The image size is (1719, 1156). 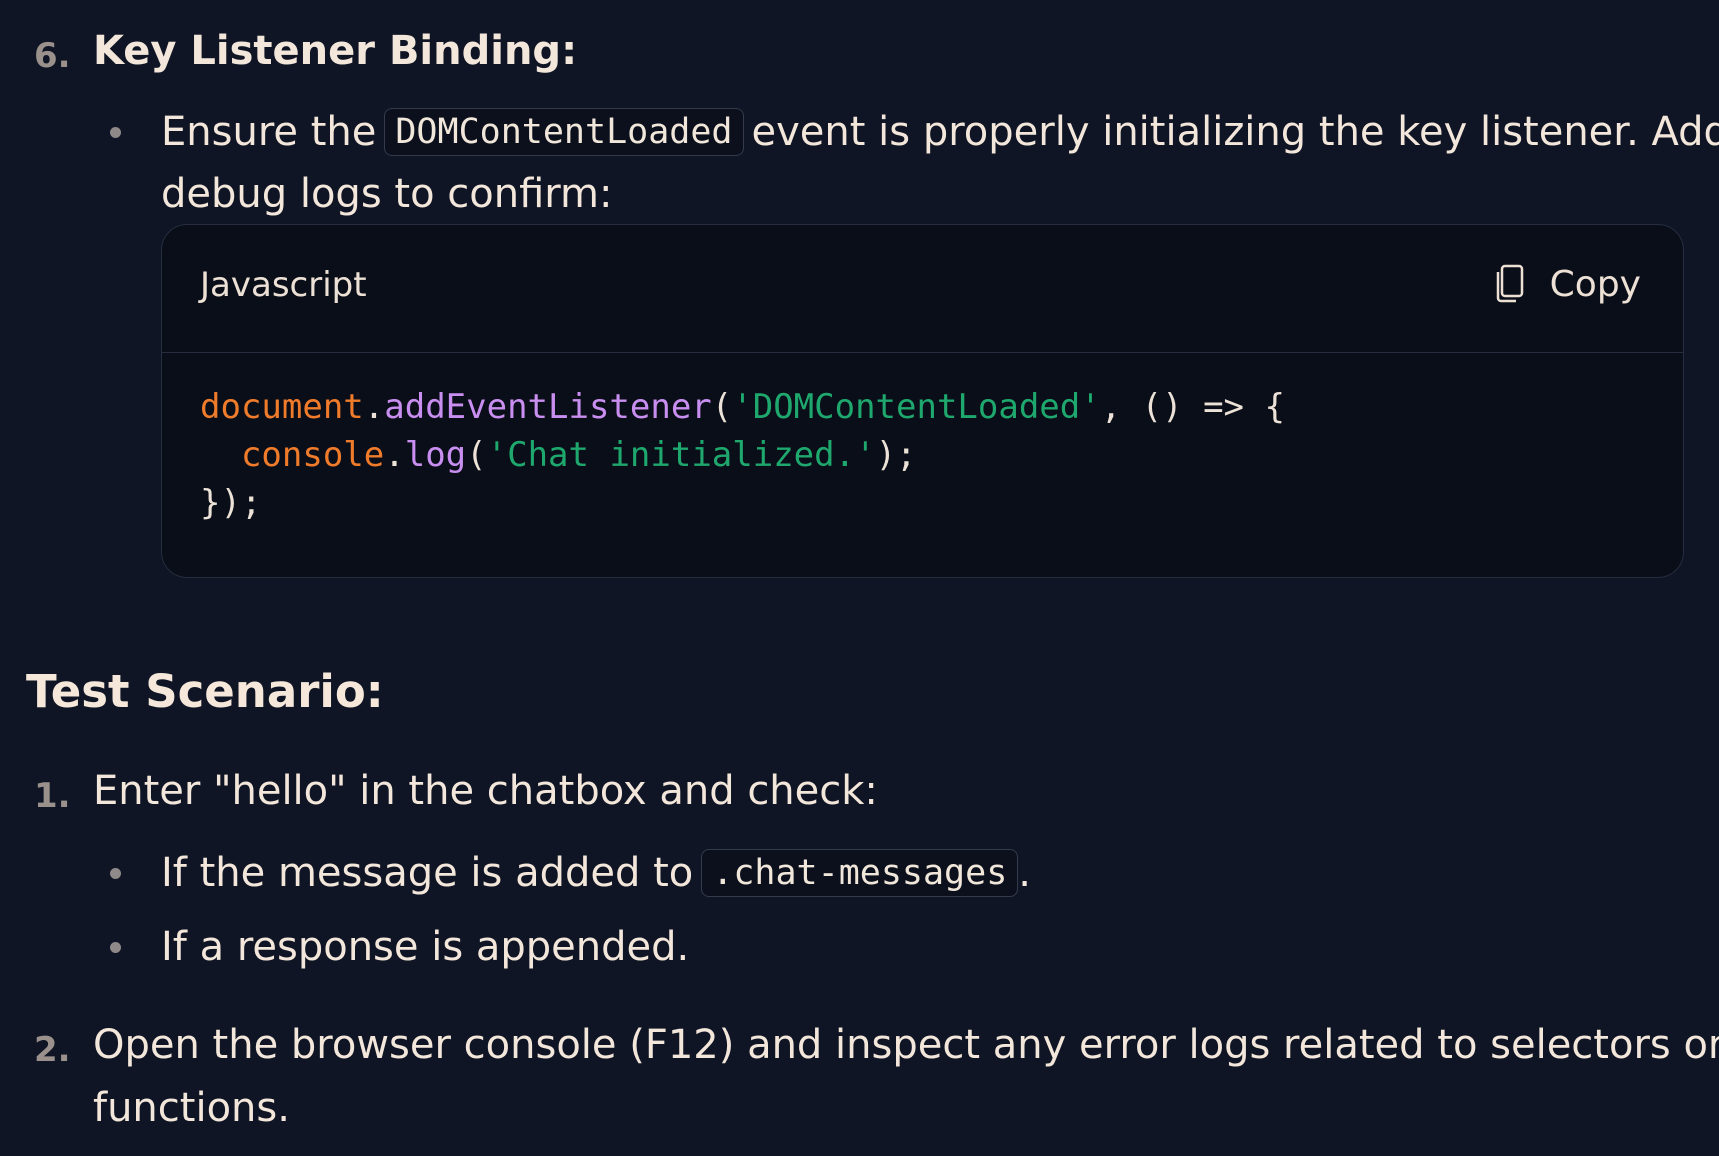 What do you see at coordinates (387, 194) in the screenshot?
I see `bullet-text-line2: debug logs to confirm:` at bounding box center [387, 194].